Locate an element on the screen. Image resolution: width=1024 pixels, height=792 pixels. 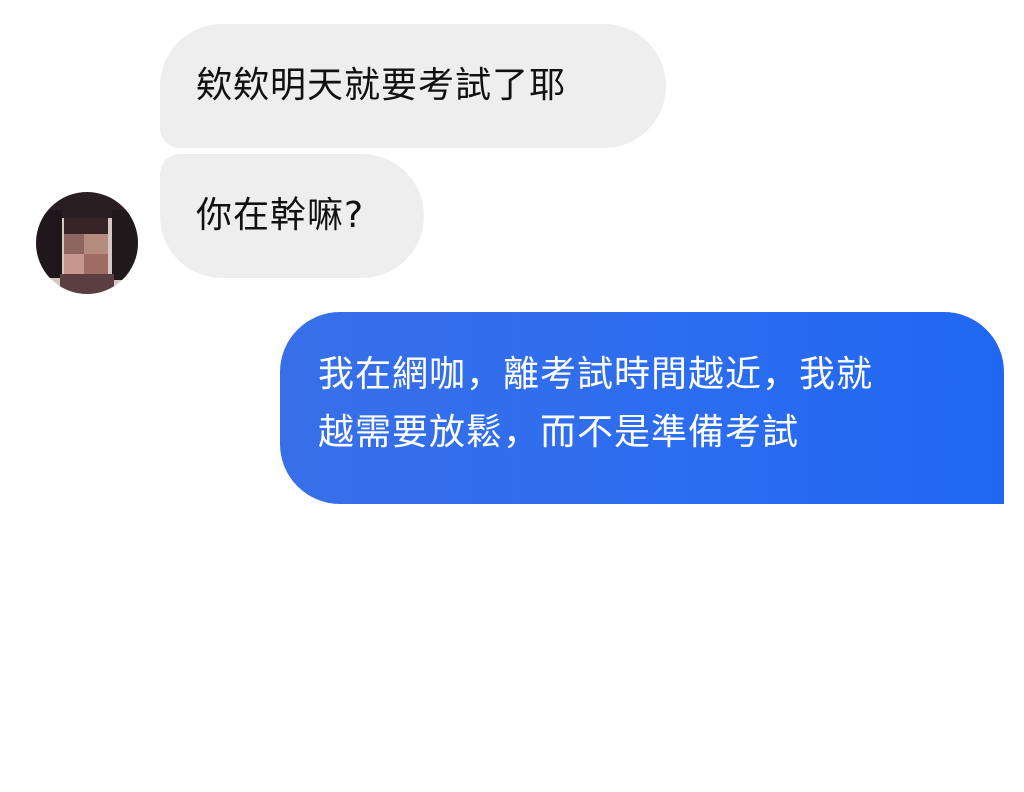
incoming-message-text: 你在幹嘛? is located at coordinates (280, 215).